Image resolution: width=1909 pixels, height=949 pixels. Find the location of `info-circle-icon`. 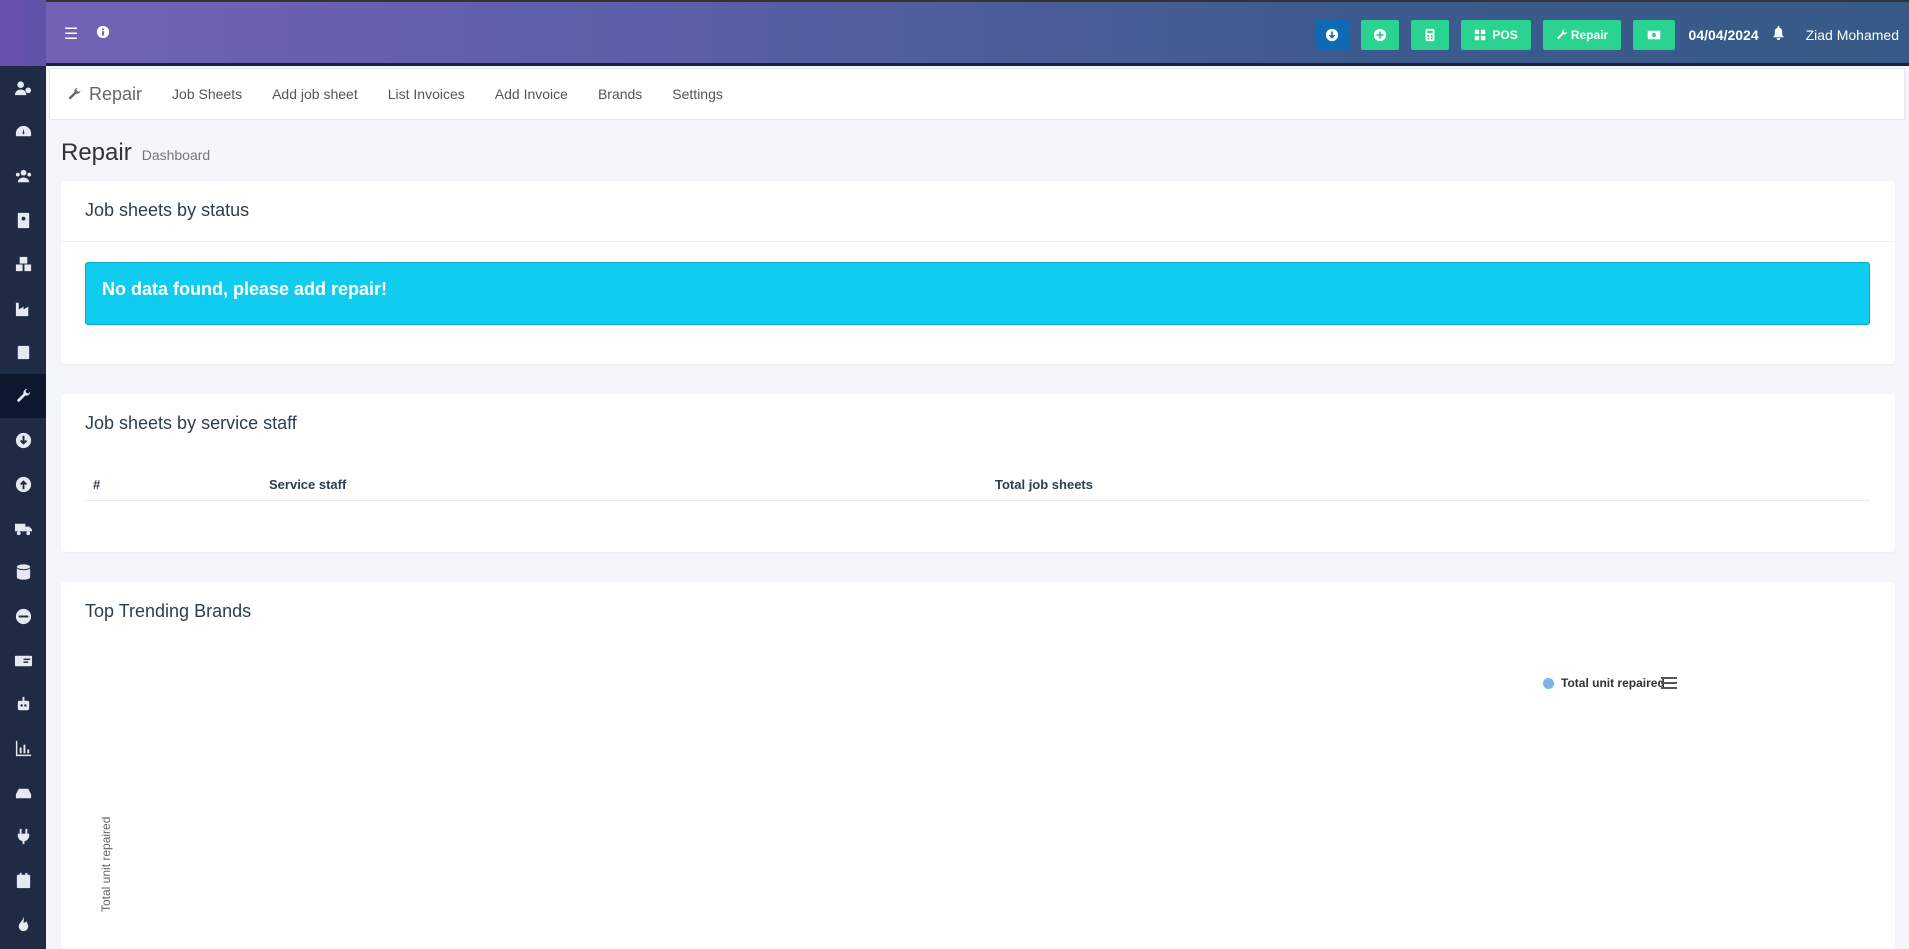

info-circle-icon is located at coordinates (103, 34).